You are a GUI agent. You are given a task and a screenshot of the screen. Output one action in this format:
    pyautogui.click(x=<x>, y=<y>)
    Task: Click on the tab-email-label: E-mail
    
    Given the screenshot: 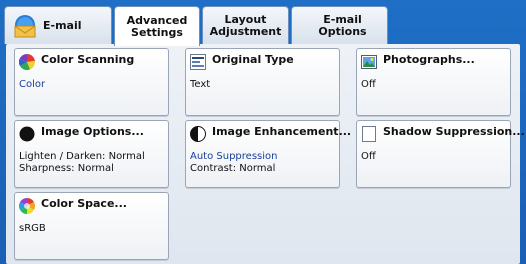 What is the action you would take?
    pyautogui.click(x=62, y=25)
    